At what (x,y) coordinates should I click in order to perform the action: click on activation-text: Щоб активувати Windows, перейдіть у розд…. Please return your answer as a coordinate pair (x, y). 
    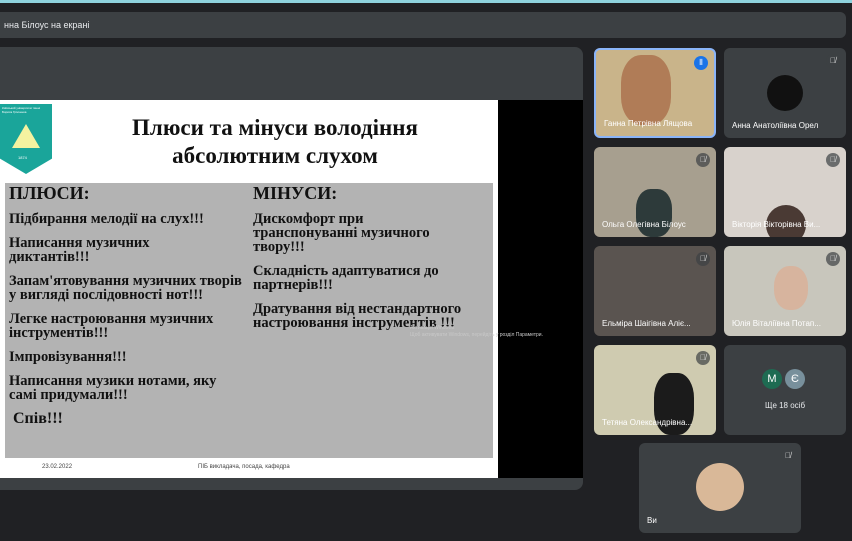
    Looking at the image, I should click on (476, 335).